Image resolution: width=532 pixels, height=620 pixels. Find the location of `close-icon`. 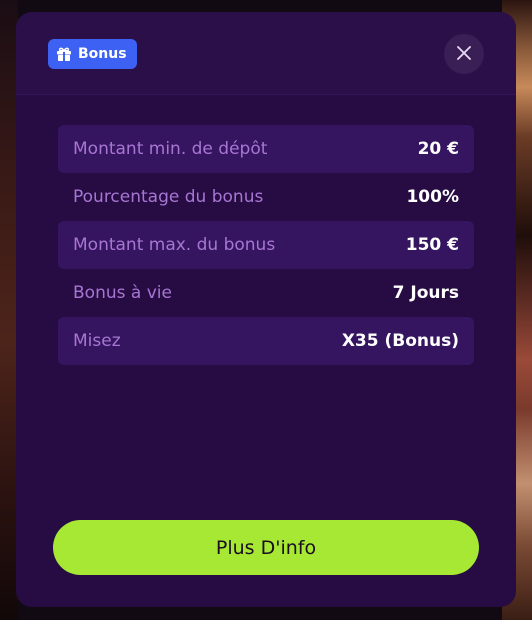

close-icon is located at coordinates (464, 54).